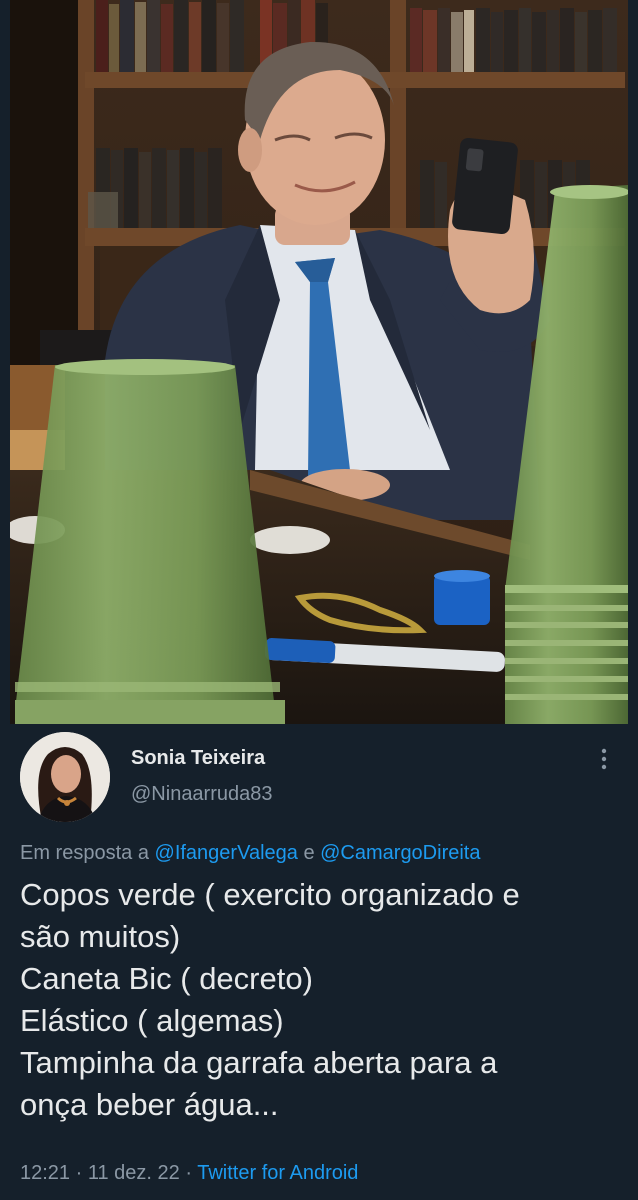 This screenshot has height=1200, width=638. I want to click on tweet-text-line: Tampinha da garrafa aberta para a, so click(259, 1062).